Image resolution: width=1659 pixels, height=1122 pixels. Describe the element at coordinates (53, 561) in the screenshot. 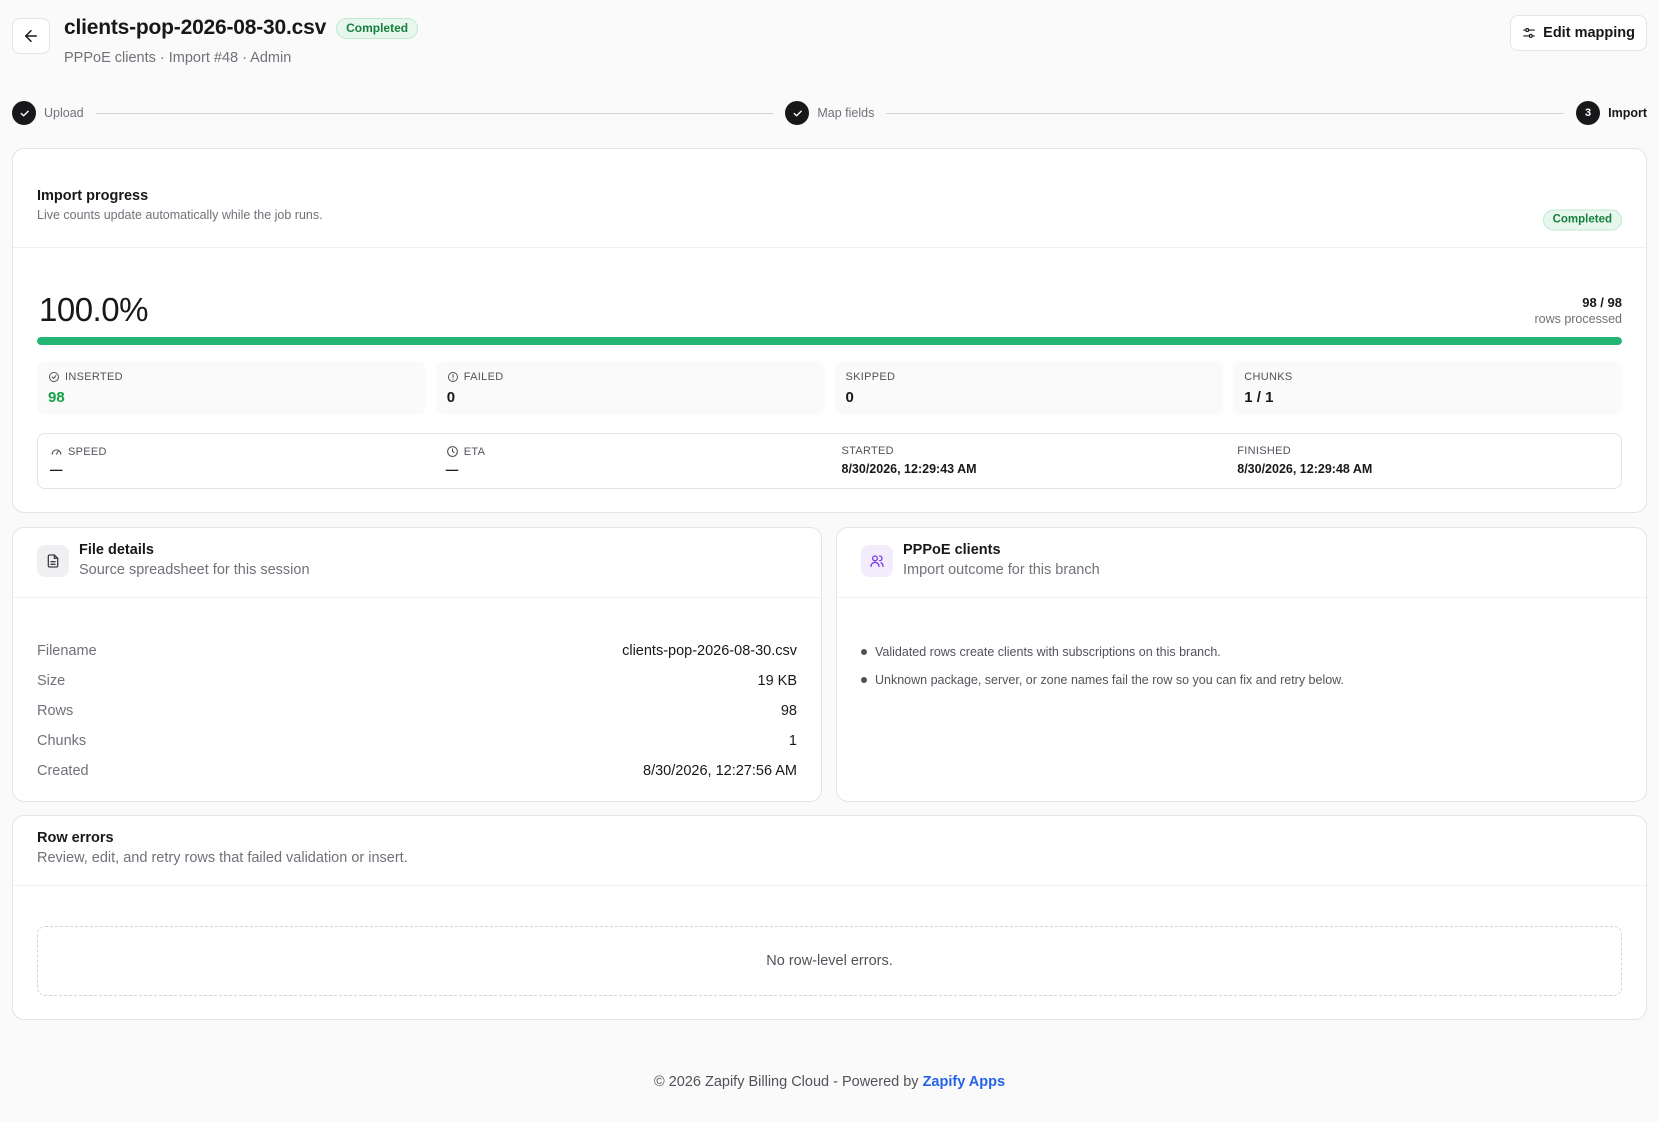

I see `file-spreadsheet-icon` at that location.